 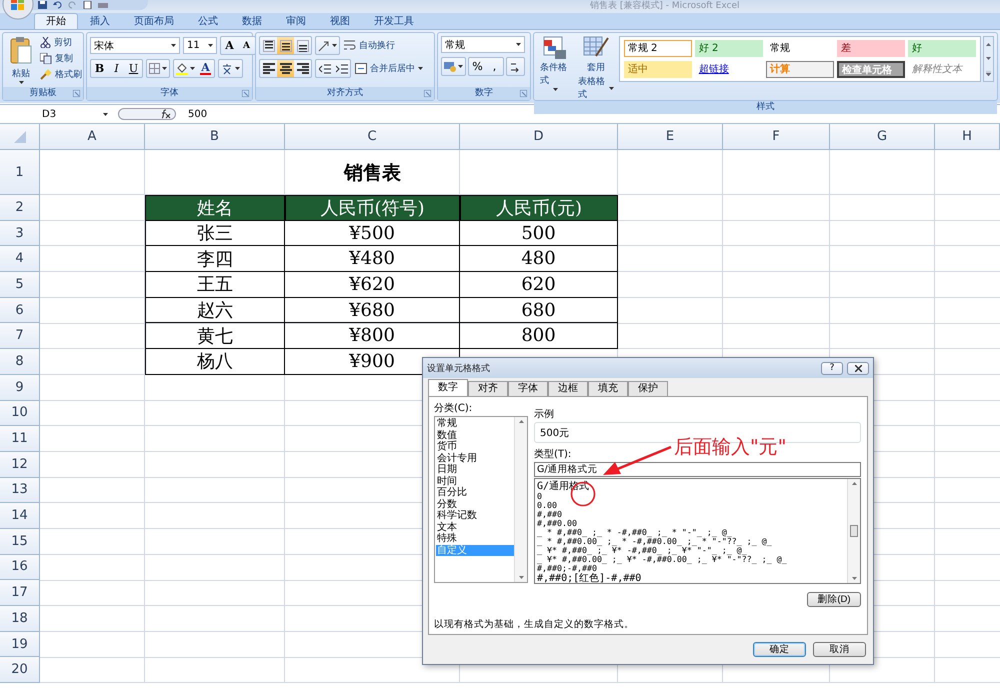 I want to click on category-item: 常规, so click(x=475, y=424).